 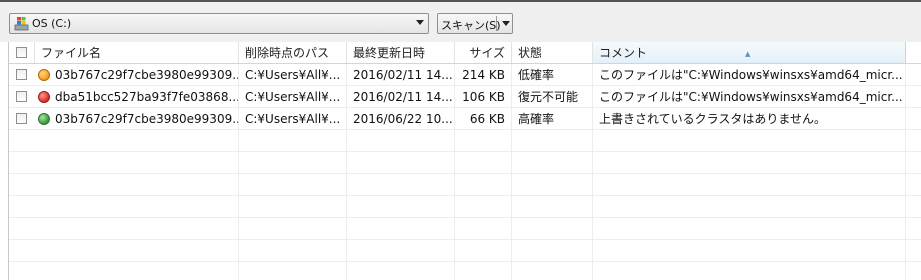 What do you see at coordinates (137, 52) in the screenshot?
I see `column-header-name: ファイル名` at bounding box center [137, 52].